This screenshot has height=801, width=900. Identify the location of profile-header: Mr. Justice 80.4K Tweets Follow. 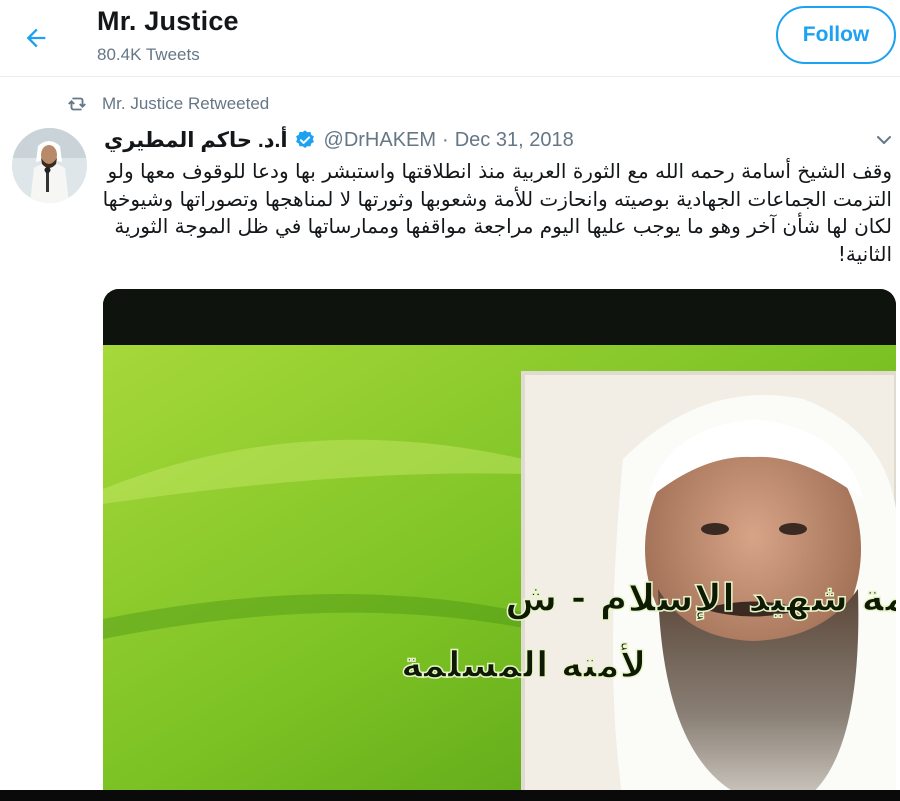
(450, 38).